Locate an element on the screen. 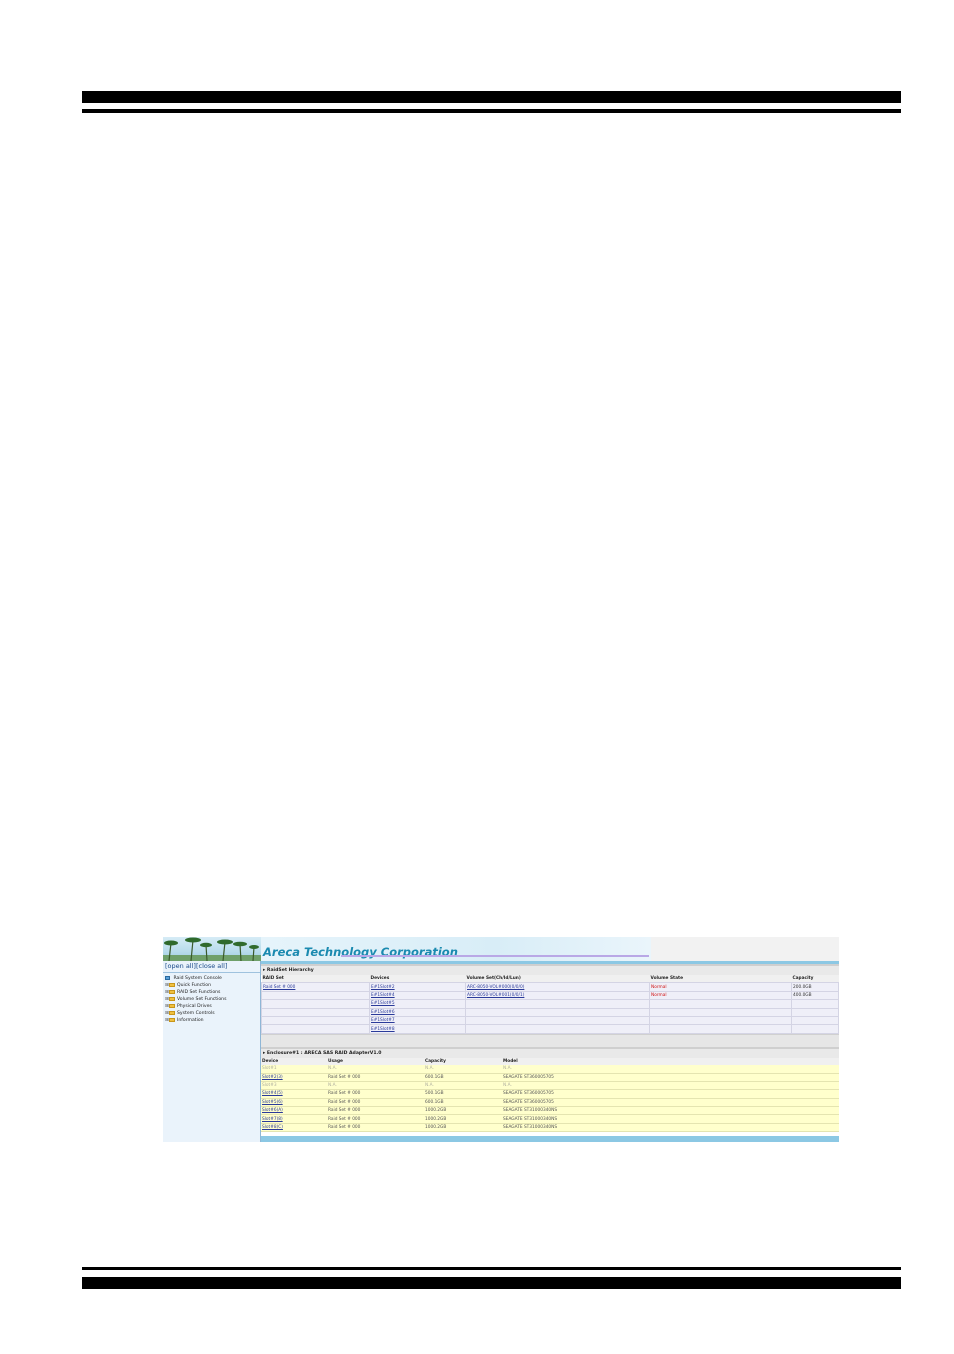  device-cell-text: E#1Slot#6 is located at coordinates (383, 1012).